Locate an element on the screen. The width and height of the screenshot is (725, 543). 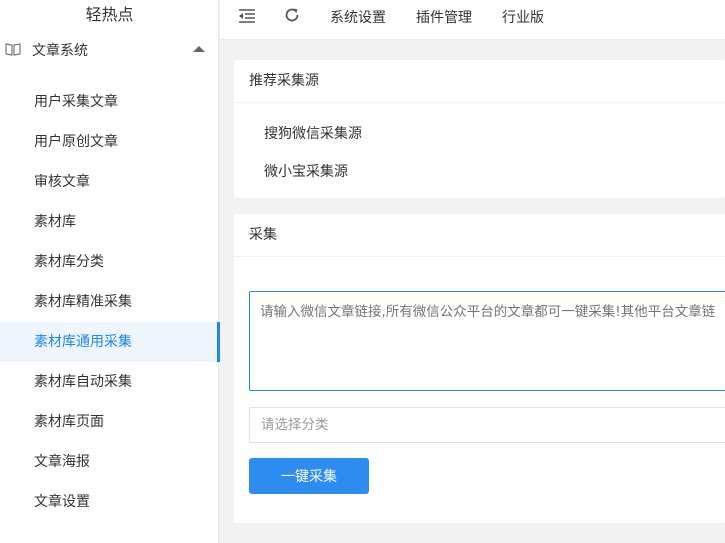
menu-collapse-icon is located at coordinates (247, 16).